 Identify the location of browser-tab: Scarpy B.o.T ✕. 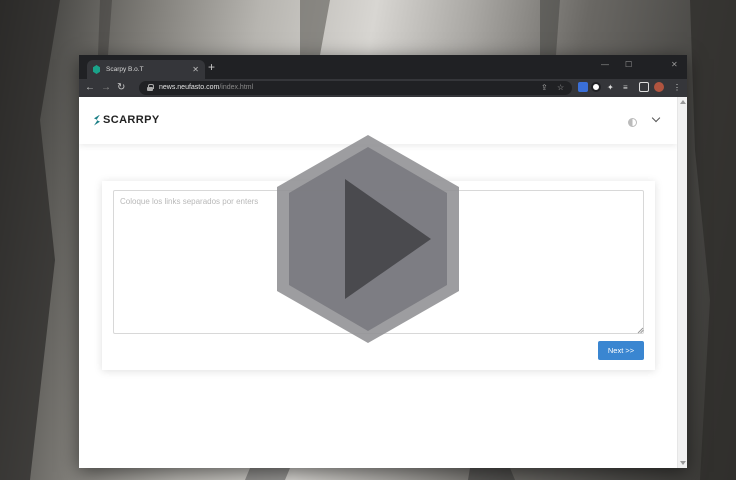
(146, 69).